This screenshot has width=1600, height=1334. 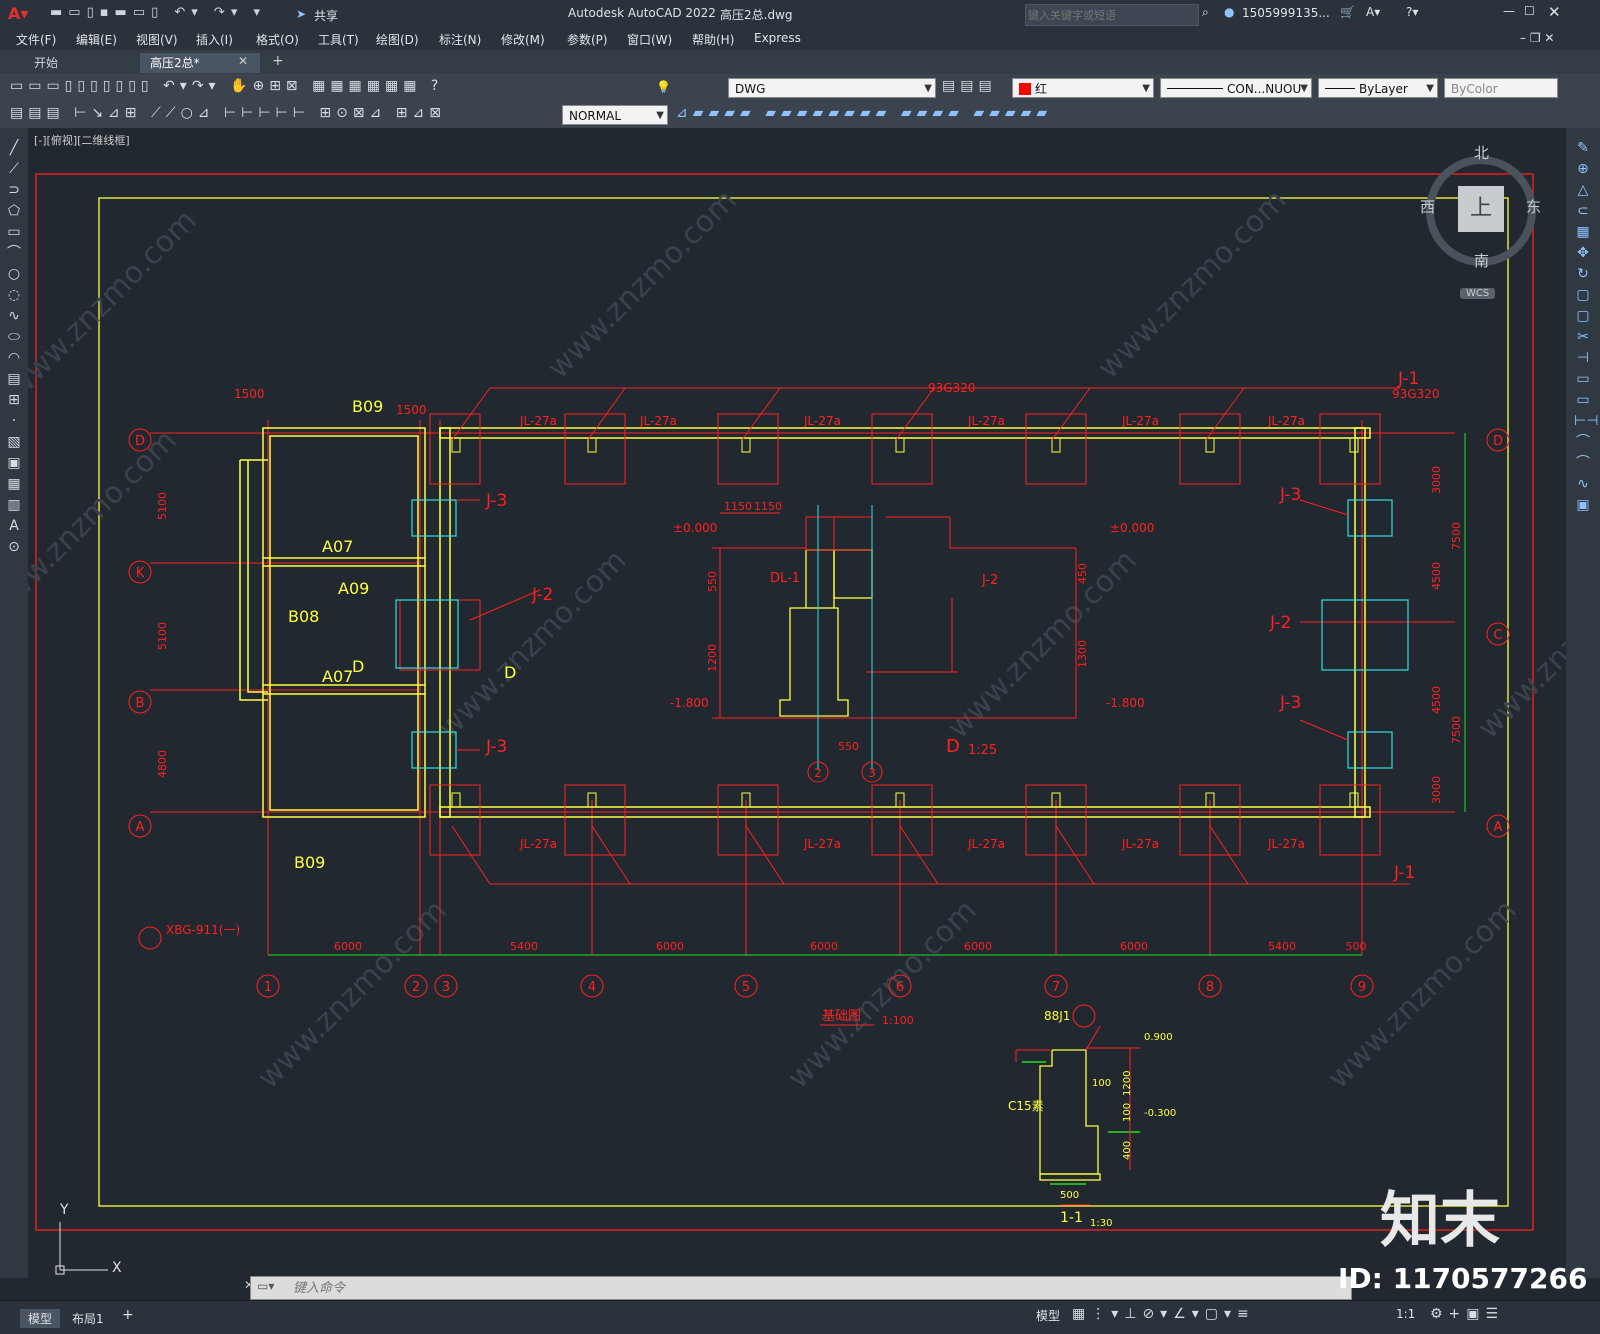 What do you see at coordinates (1481, 152) in the screenshot?
I see `viewcube-north: 北` at bounding box center [1481, 152].